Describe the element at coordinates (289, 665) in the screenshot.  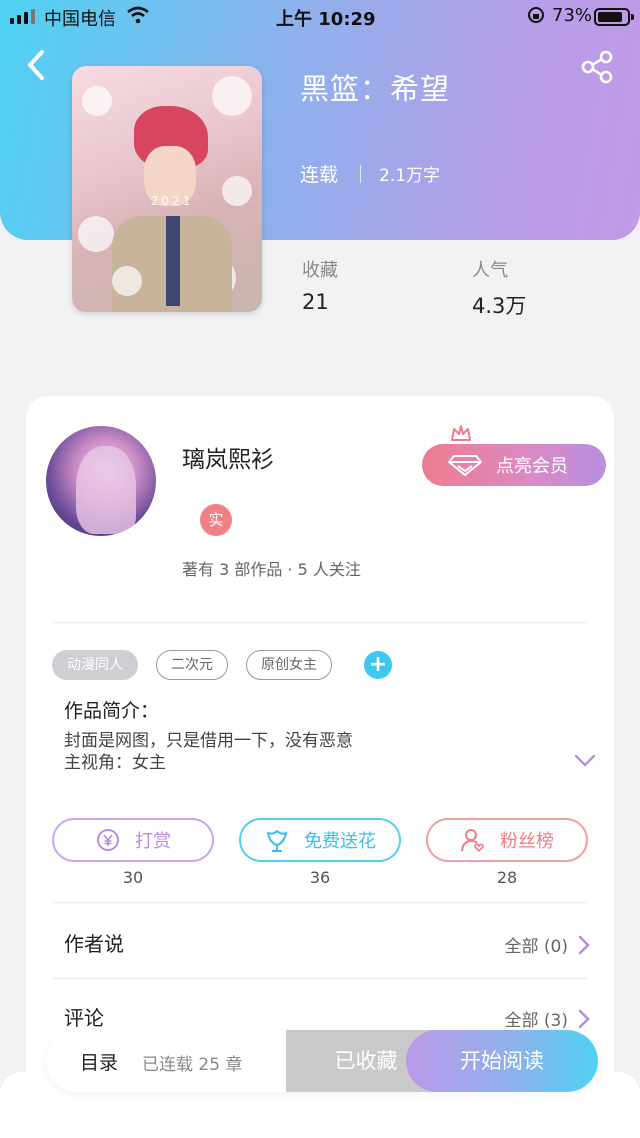
I see `tag-item: 原创女主` at that location.